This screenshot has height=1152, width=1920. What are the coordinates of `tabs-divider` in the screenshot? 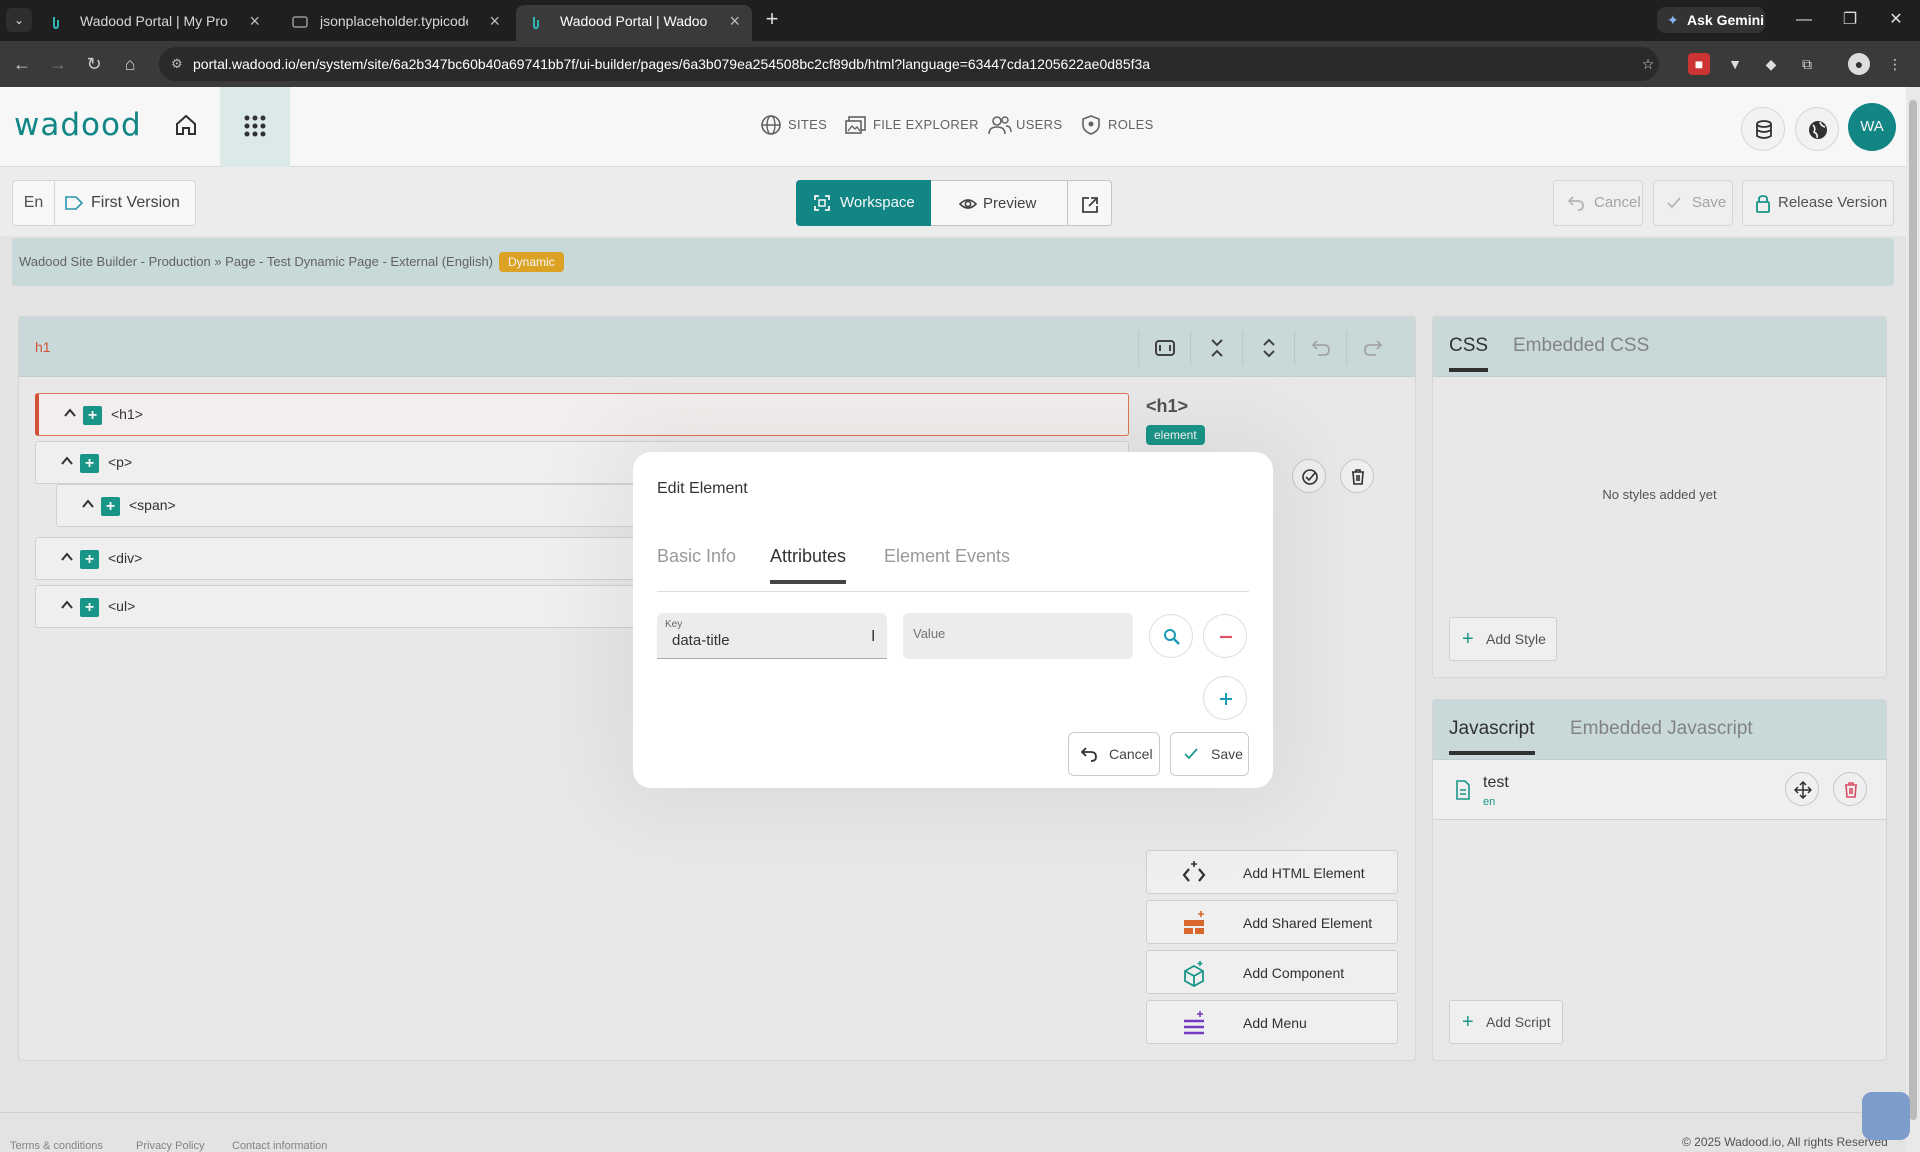 It's located at (953, 591).